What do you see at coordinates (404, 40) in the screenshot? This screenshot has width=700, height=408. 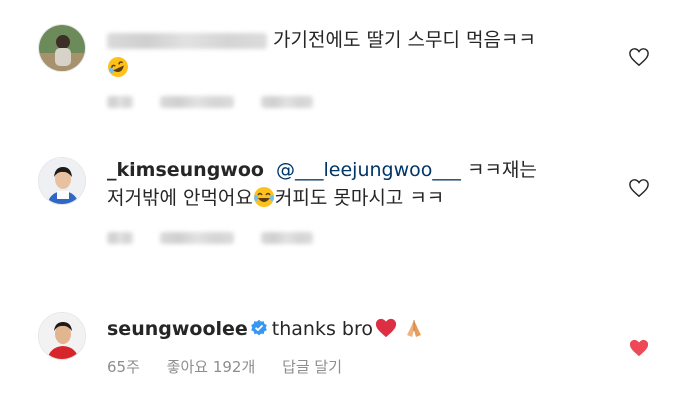 I see `comment-text: 가기전에도 딸기 스무디 먹음ㅋㅋ` at bounding box center [404, 40].